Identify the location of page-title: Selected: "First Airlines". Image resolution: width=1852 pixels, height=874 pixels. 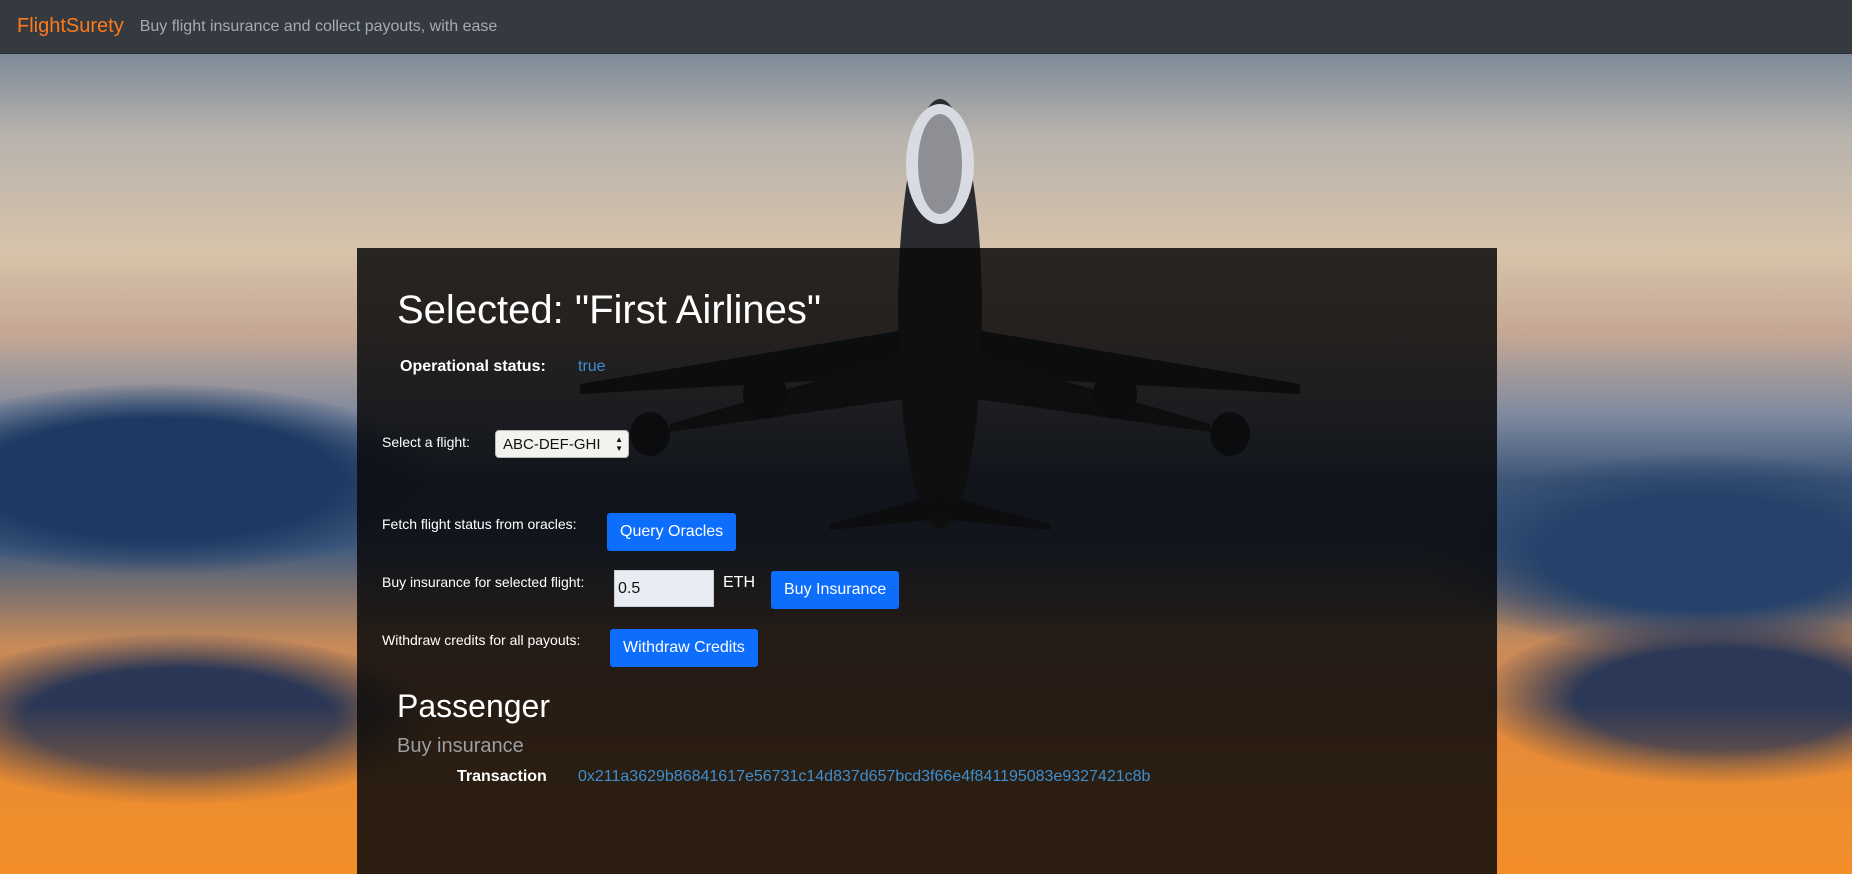
(609, 310).